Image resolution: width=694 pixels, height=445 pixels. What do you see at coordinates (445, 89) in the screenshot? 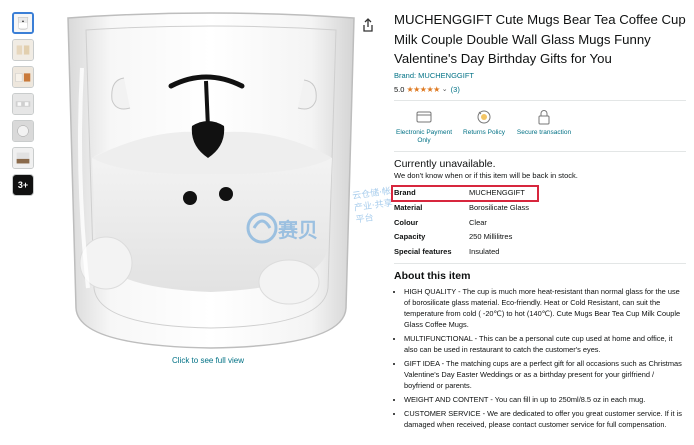
I see `chevron-down-icon: ⌄` at bounding box center [445, 89].